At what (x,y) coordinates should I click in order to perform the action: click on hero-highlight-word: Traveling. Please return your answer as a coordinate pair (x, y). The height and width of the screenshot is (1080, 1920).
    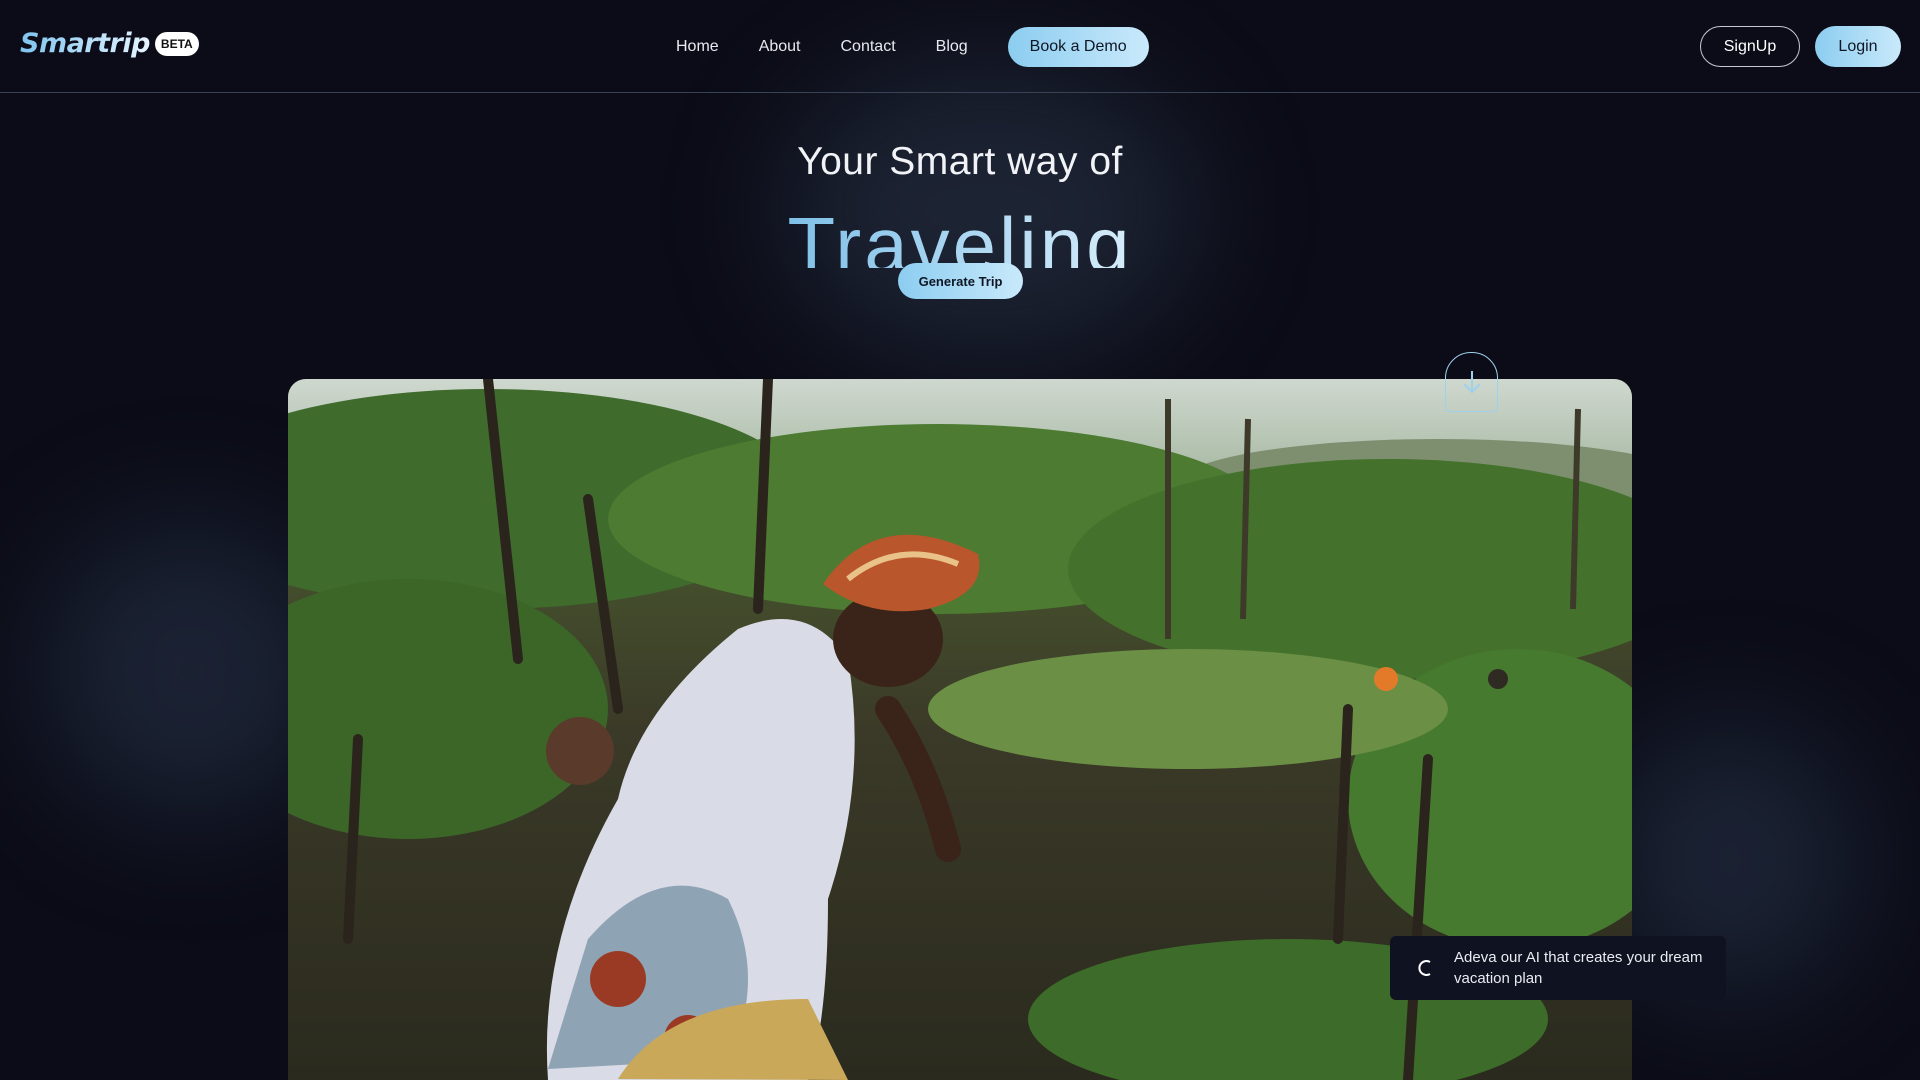
    Looking at the image, I should click on (960, 234).